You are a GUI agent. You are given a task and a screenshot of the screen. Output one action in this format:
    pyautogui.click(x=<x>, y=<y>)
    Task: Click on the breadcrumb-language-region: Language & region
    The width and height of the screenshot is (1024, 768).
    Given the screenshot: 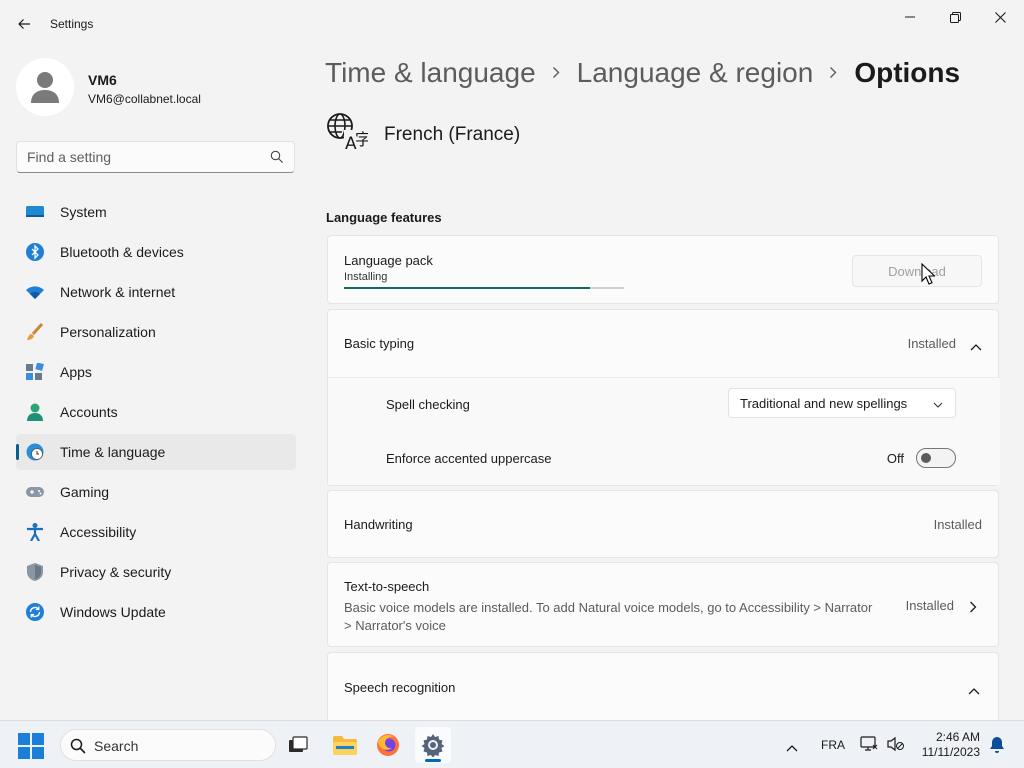 What is the action you would take?
    pyautogui.click(x=695, y=73)
    